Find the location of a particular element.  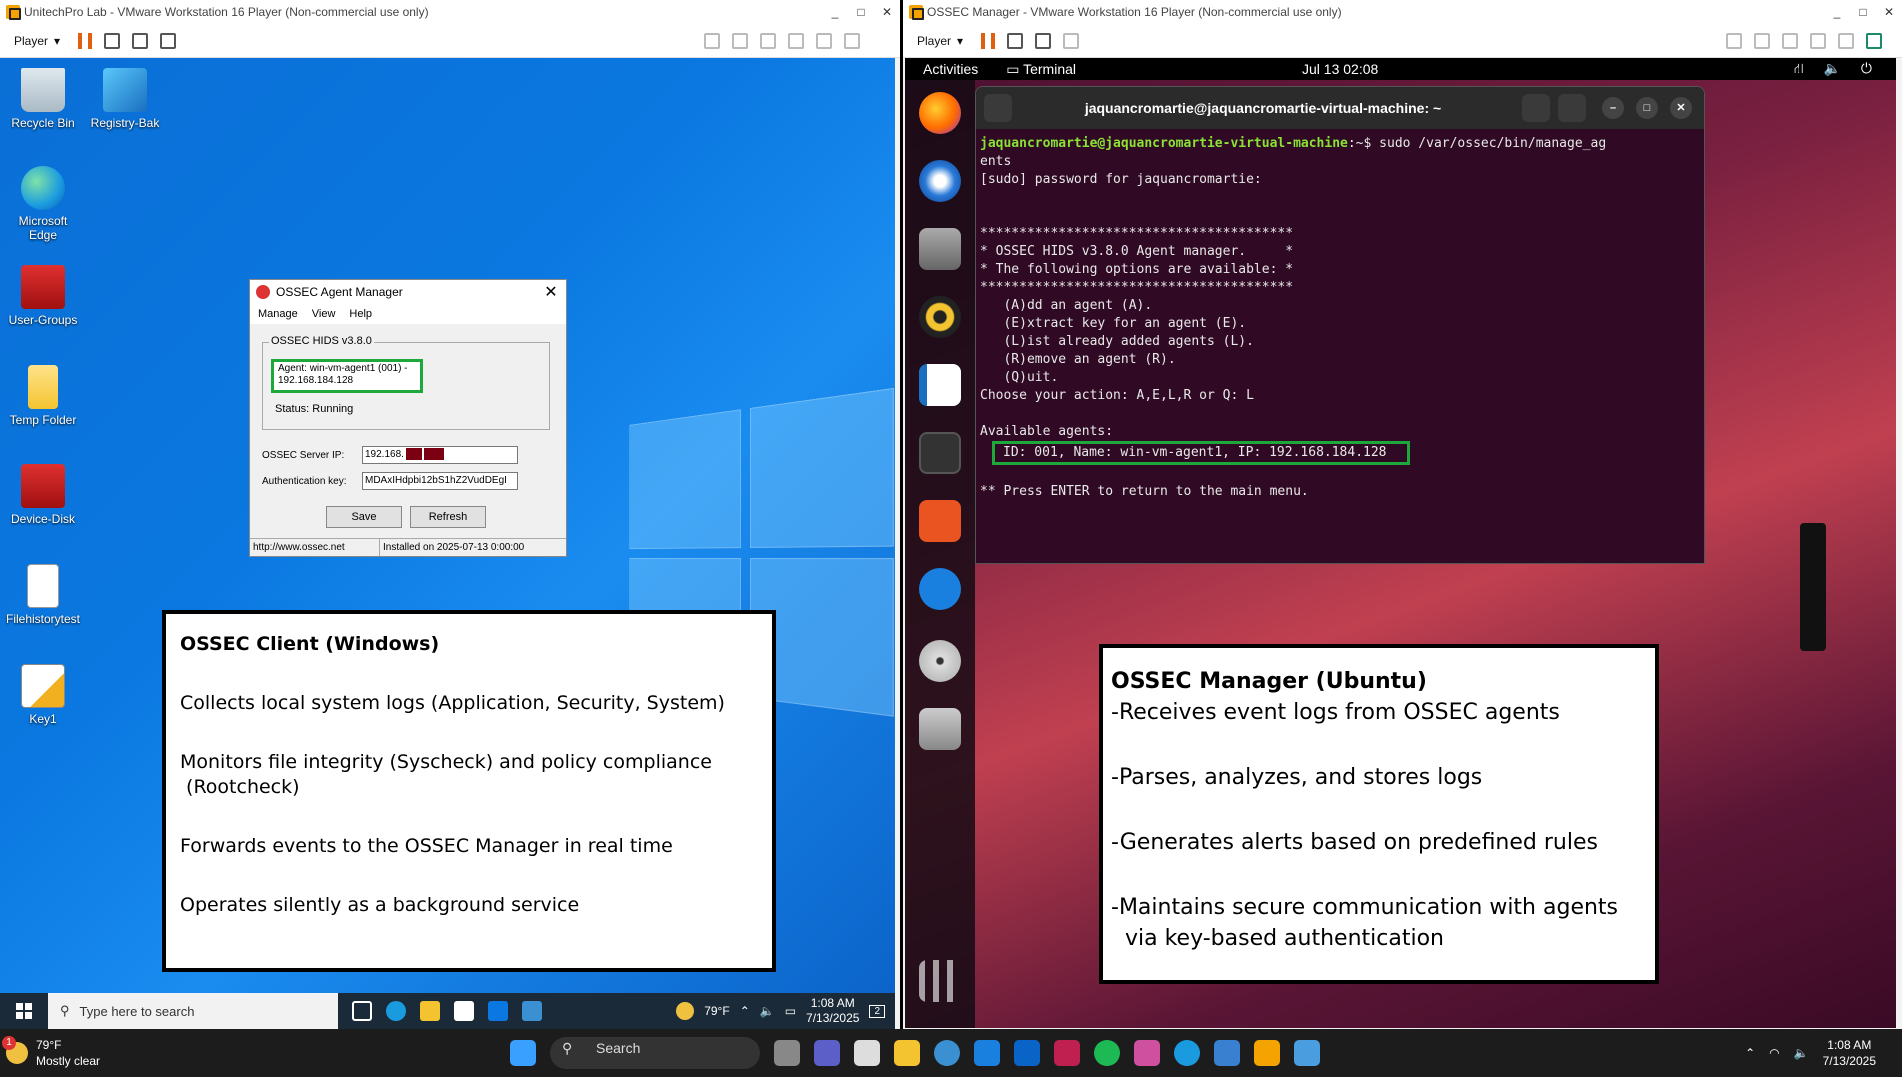

start-button is located at coordinates (24, 1011).